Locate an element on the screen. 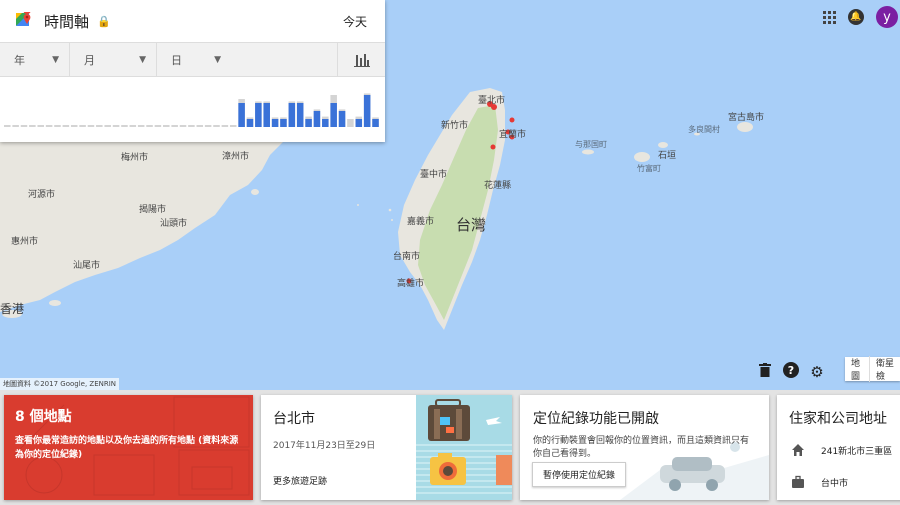  label-taipei: 臺北市 is located at coordinates (492, 101).